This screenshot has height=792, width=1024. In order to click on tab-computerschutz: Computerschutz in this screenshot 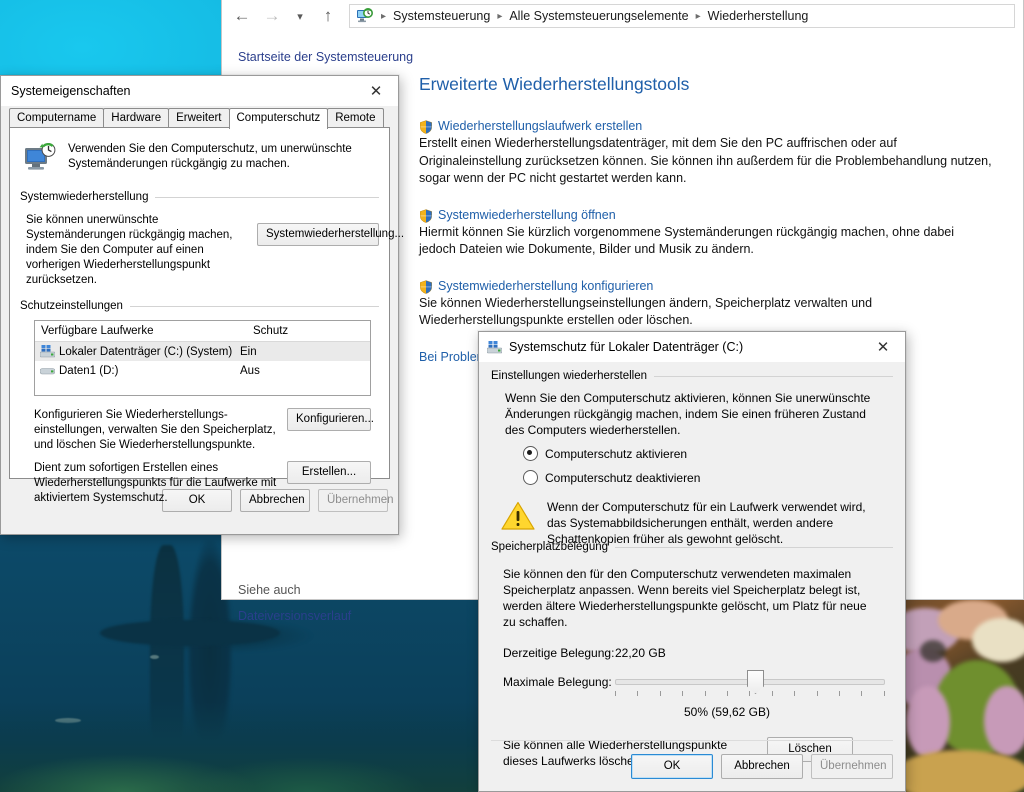, I will do `click(278, 118)`.